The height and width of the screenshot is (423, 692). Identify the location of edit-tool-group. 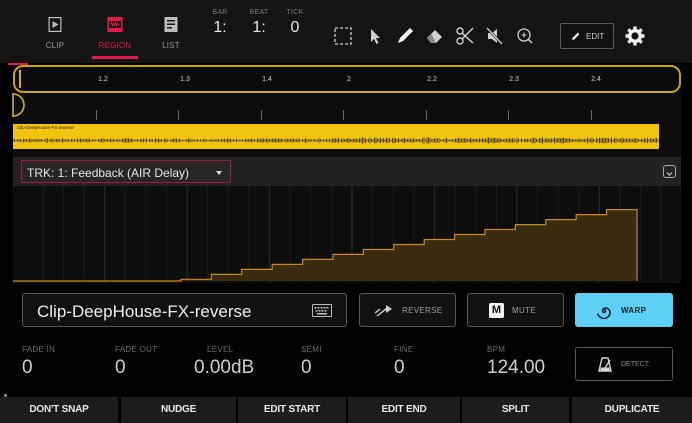
(437, 36).